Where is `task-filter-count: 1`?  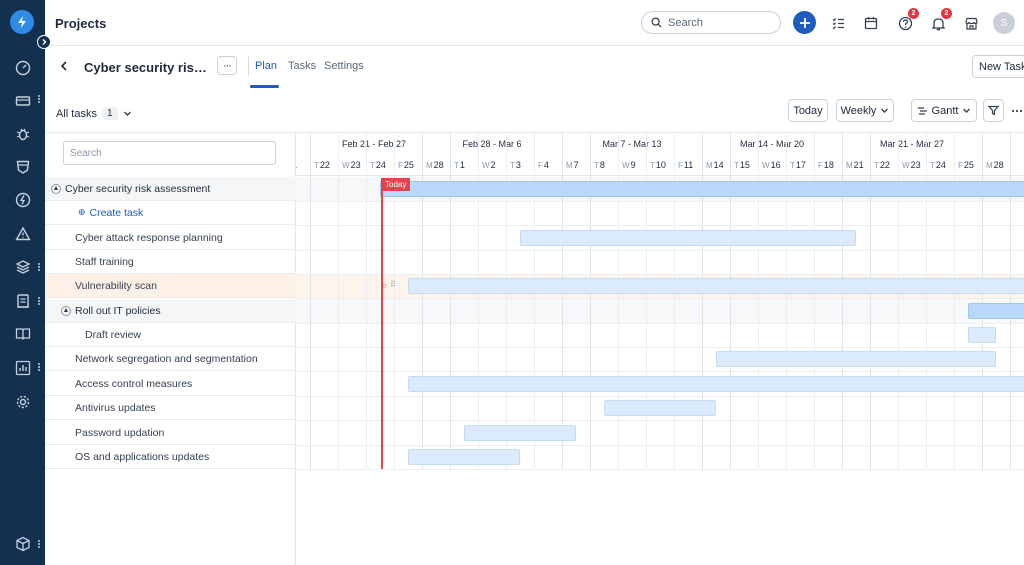
task-filter-count: 1 is located at coordinates (109, 113).